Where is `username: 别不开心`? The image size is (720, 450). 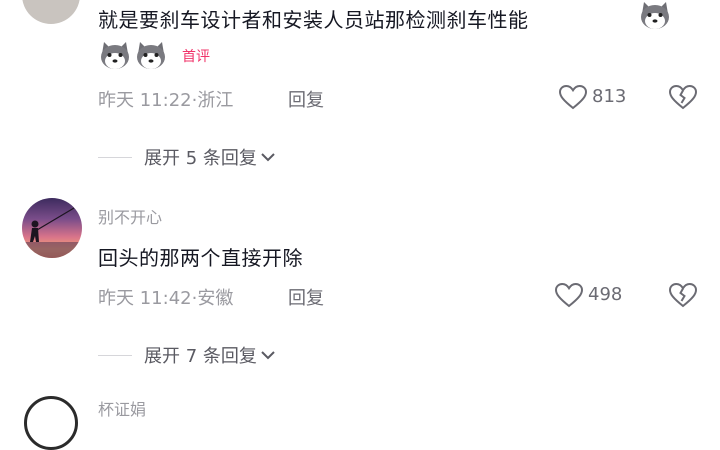
username: 别不开心 is located at coordinates (130, 216).